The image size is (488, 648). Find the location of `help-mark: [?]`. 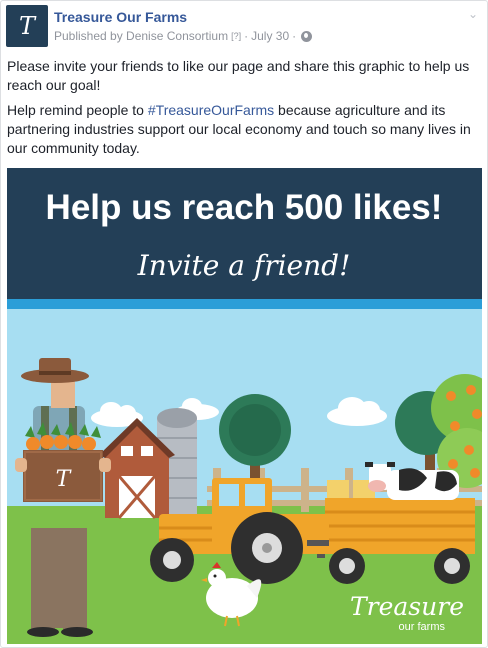

help-mark: [?] is located at coordinates (236, 36).